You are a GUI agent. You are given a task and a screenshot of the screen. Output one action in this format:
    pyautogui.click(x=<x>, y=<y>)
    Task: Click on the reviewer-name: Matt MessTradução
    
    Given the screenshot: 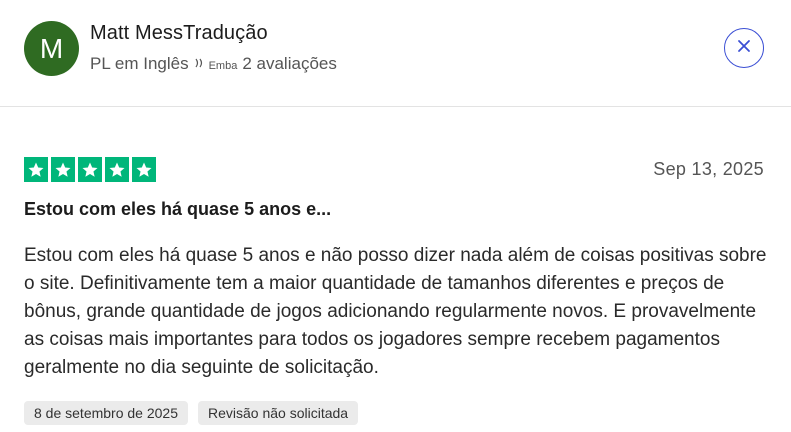 What is the action you would take?
    pyautogui.click(x=179, y=33)
    